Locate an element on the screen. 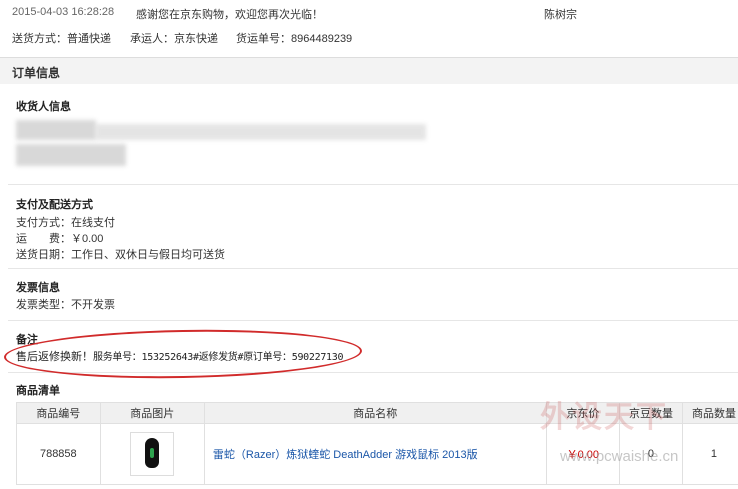 This screenshot has width=738, height=489. delivery-date: 送货日期：工作日、双休日与假日均可送货 is located at coordinates (120, 254).